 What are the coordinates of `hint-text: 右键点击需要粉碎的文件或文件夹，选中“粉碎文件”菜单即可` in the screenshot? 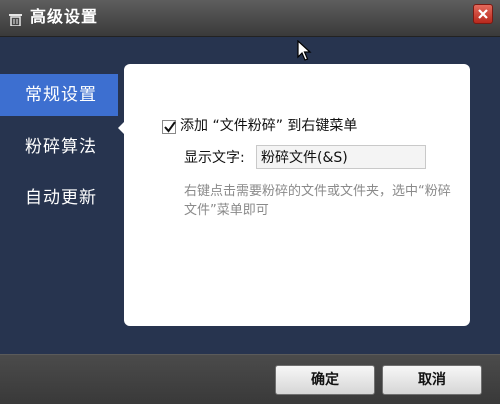 It's located at (317, 201).